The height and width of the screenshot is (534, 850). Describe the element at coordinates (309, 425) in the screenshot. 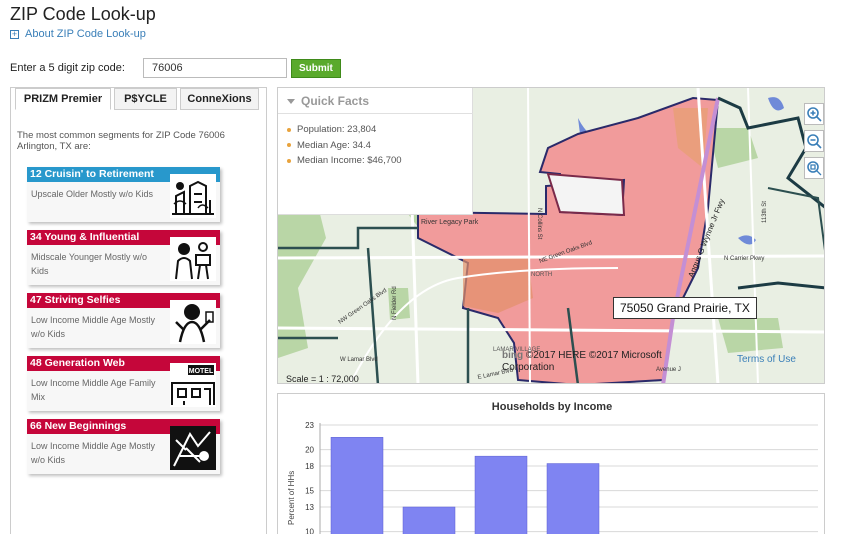

I see `chart-ytick-label: 23` at that location.